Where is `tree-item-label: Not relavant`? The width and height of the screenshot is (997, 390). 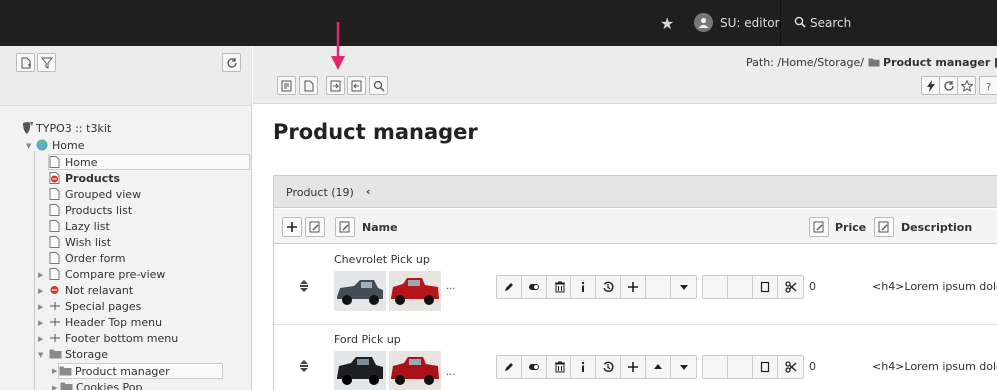
tree-item-label: Not relavant is located at coordinates (99, 290).